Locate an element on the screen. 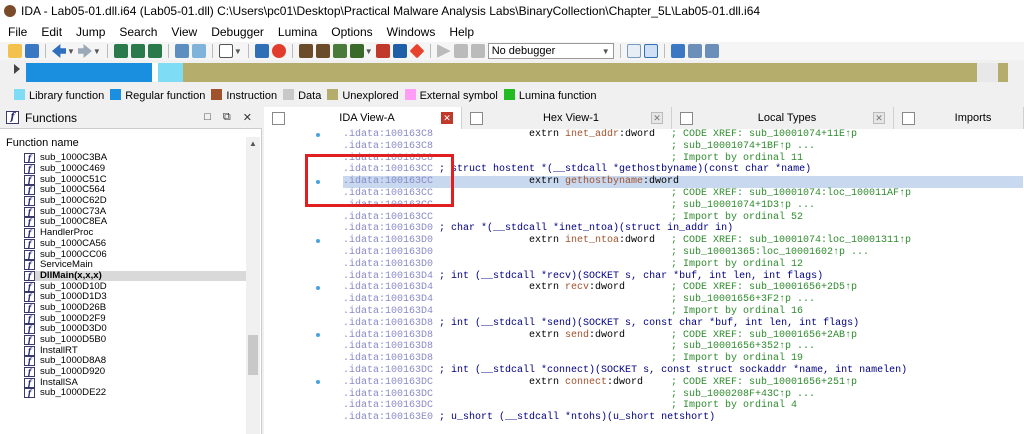 The height and width of the screenshot is (434, 1024). function-list-item: f sub_1000DE22 is located at coordinates (135, 393).